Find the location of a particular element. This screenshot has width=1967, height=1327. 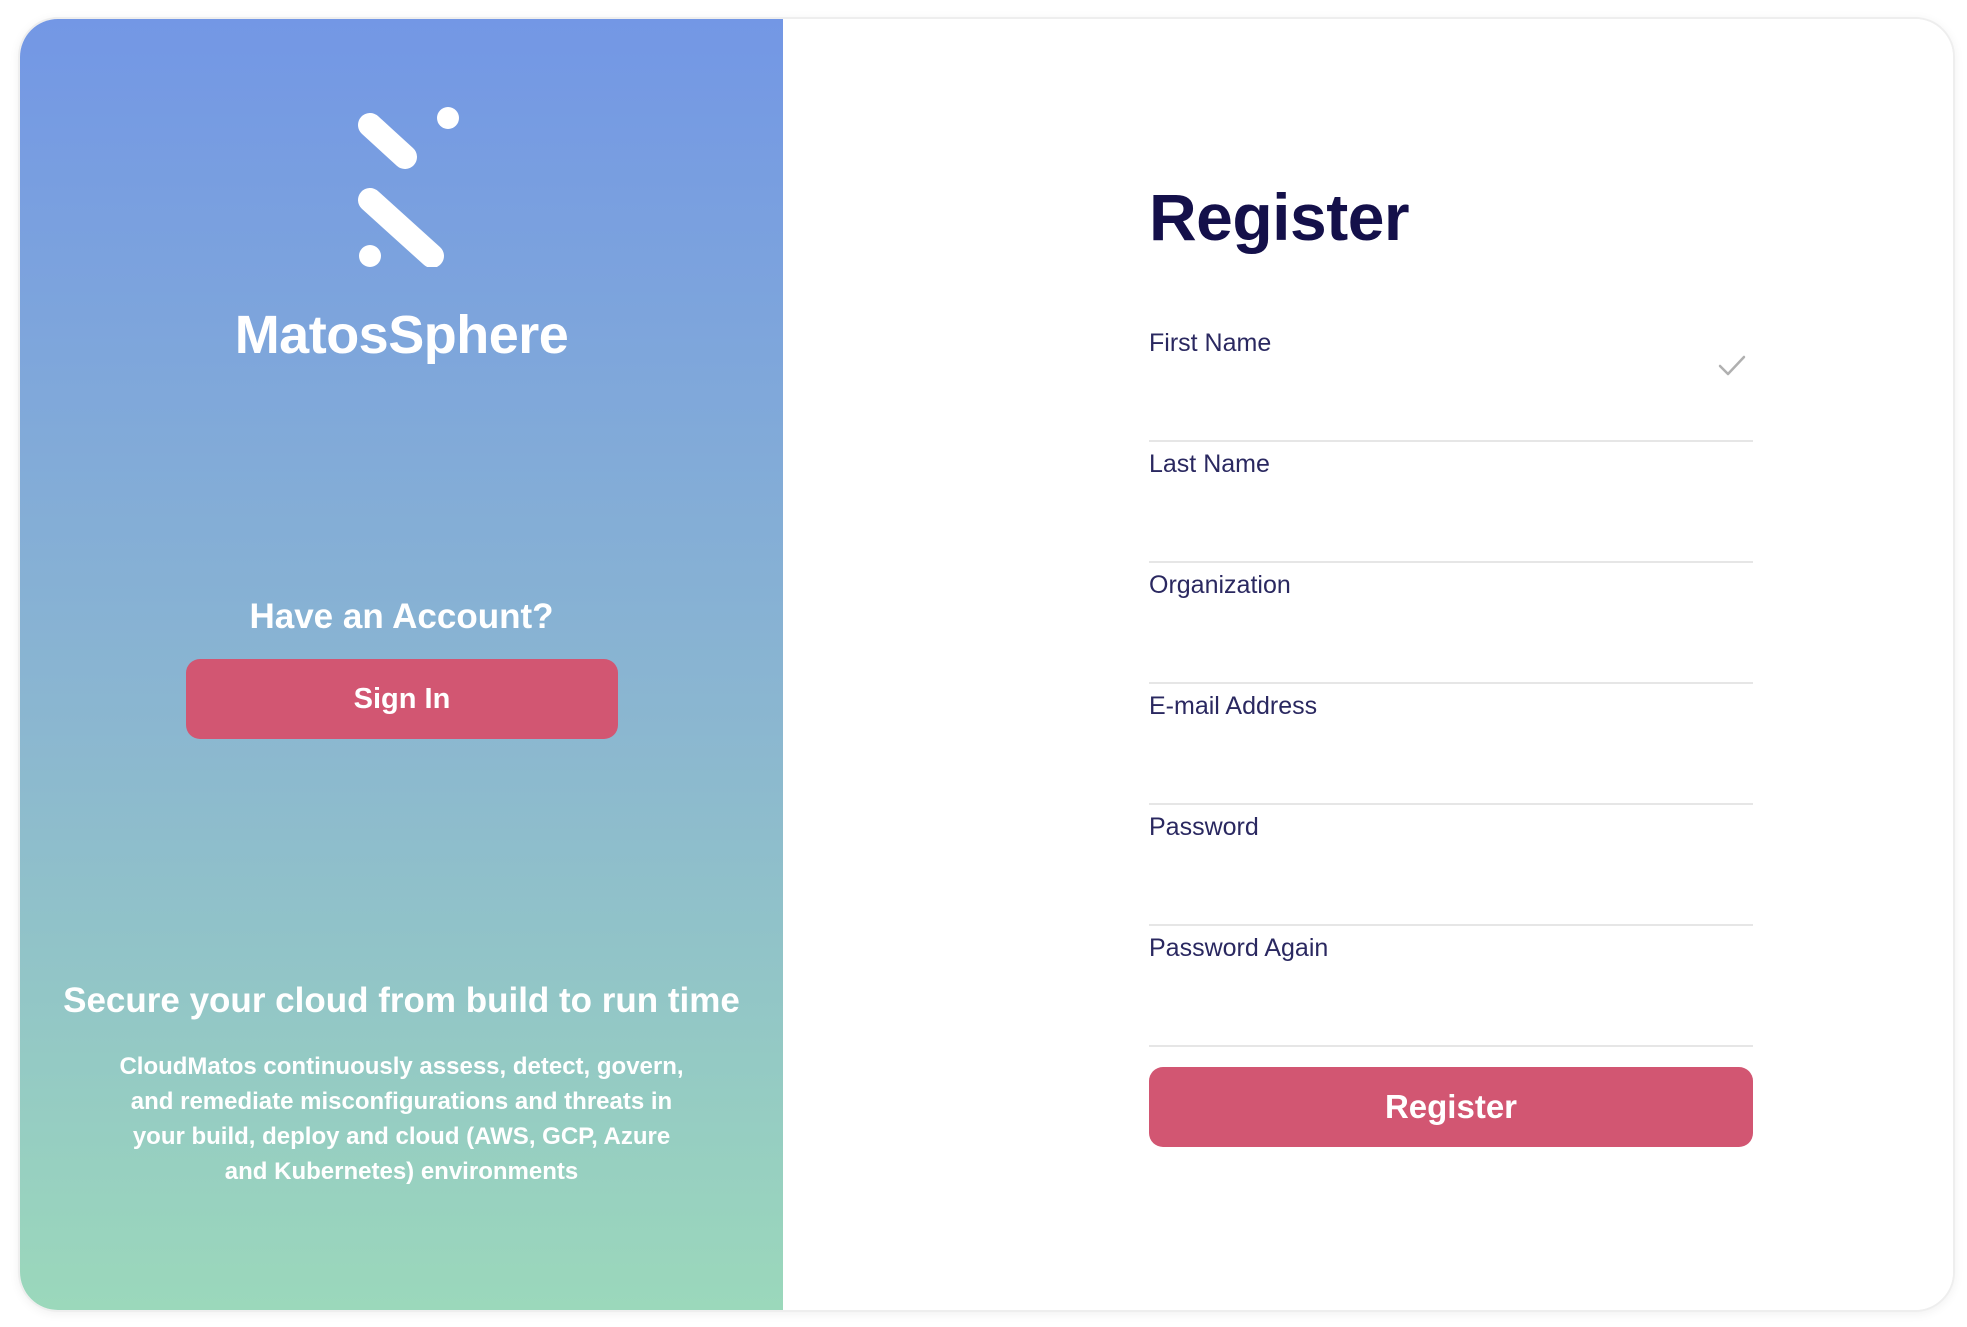

last-name-input is located at coordinates (1429, 537).